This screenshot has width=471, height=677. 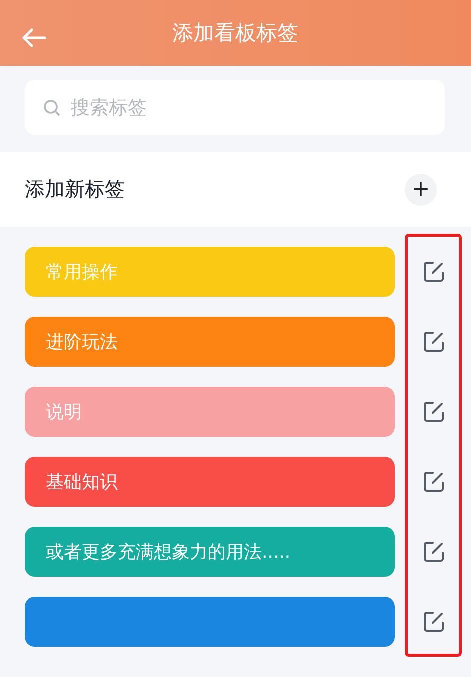 What do you see at coordinates (210, 342) in the screenshot?
I see `tag-bar: 进阶玩法` at bounding box center [210, 342].